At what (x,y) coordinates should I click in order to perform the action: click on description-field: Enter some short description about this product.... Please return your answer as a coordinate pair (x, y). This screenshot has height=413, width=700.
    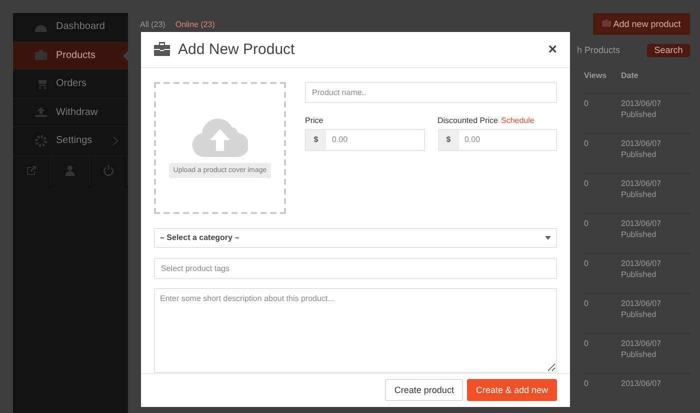
    Looking at the image, I should click on (355, 330).